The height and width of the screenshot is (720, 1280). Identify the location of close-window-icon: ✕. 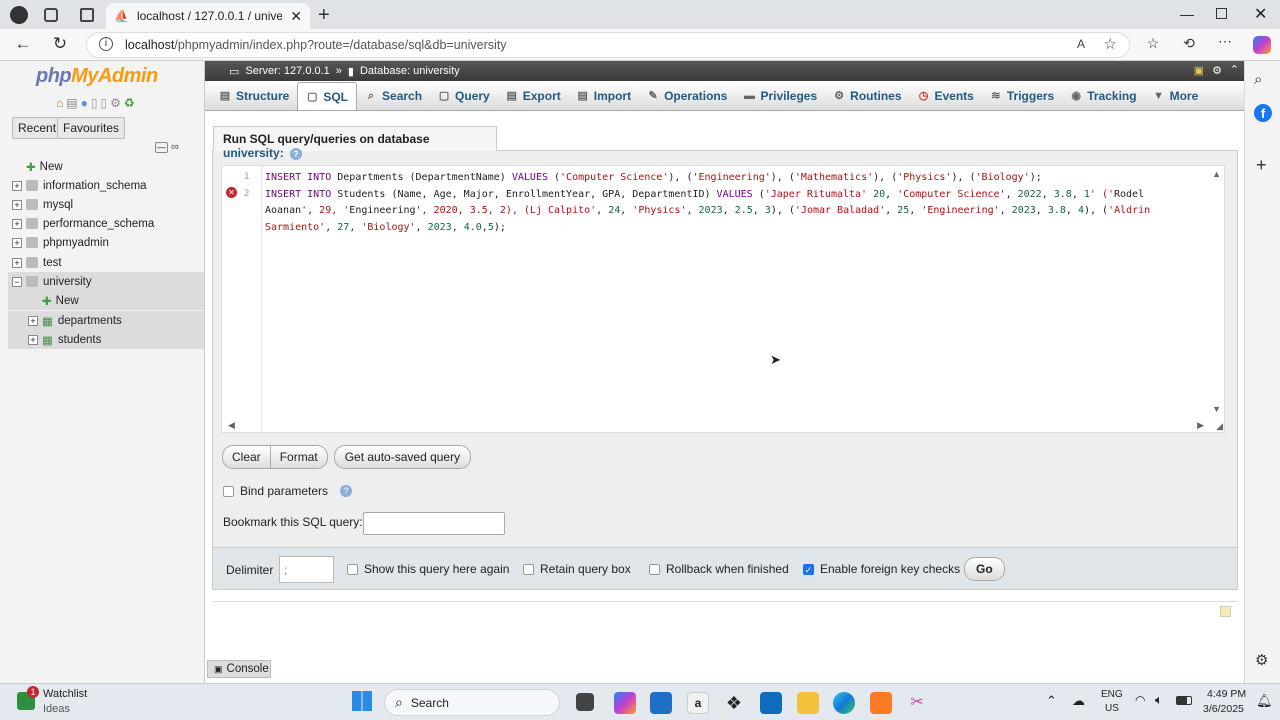
(1260, 14).